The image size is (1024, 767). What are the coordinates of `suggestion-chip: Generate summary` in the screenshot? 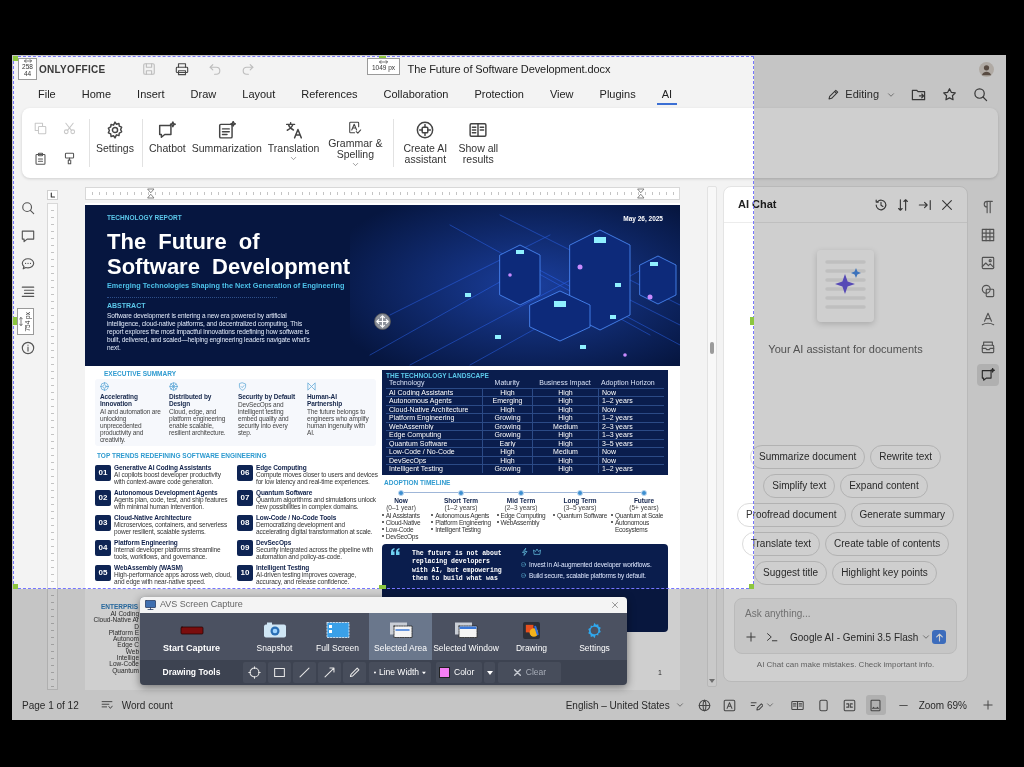 It's located at (902, 514).